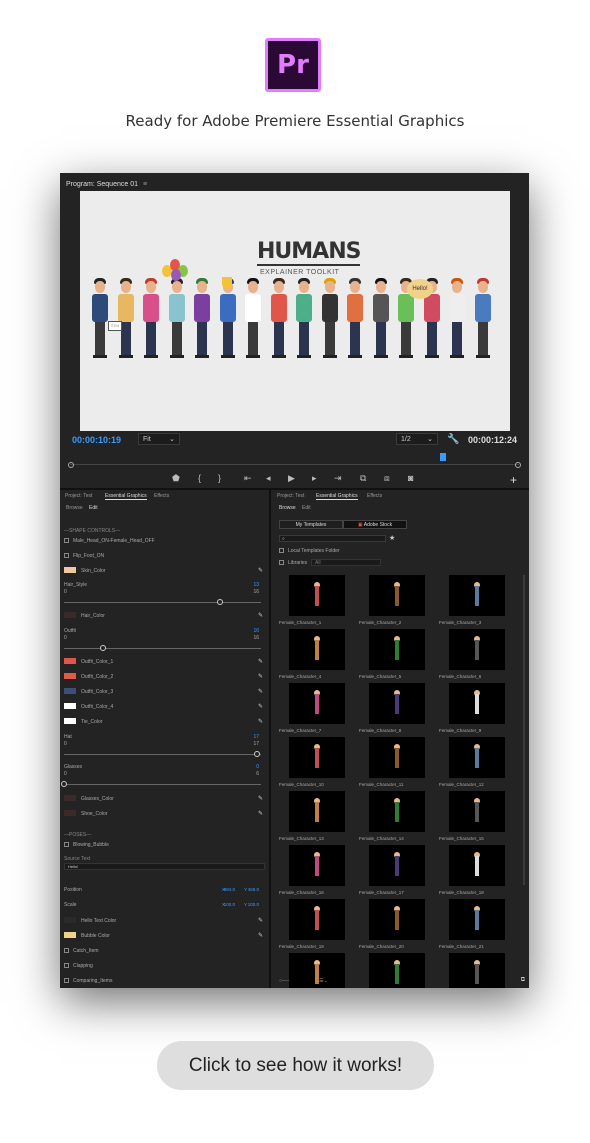  I want to click on camera-icon: ◙, so click(410, 478).